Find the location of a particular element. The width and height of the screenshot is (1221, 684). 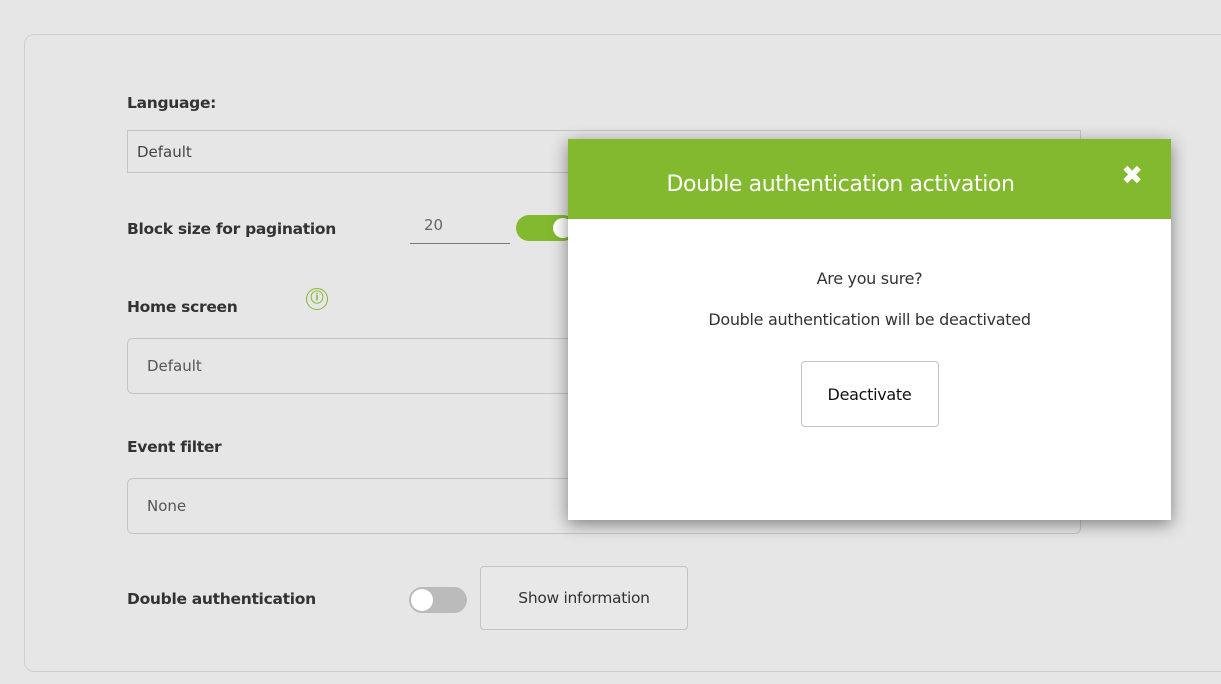

close-icon: ✖ is located at coordinates (1132, 176).